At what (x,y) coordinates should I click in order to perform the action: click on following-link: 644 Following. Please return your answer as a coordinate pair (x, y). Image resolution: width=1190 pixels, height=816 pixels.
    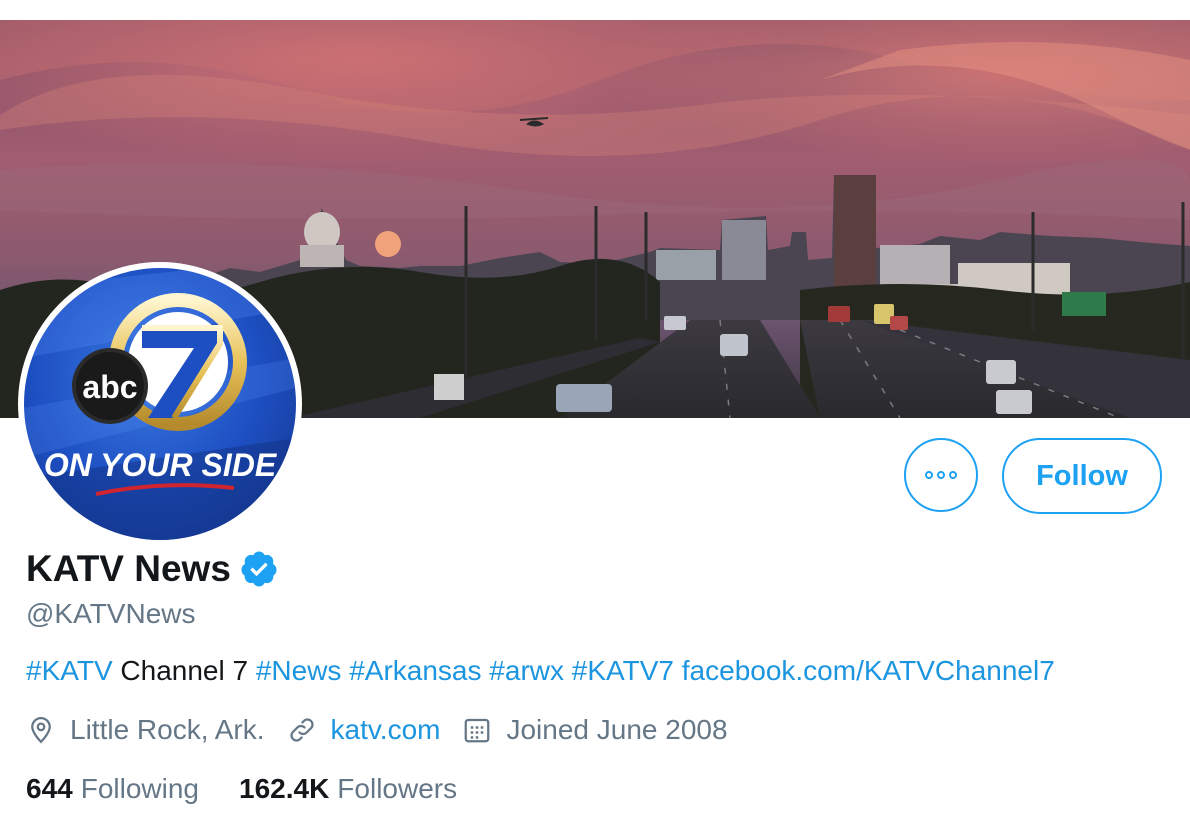
    Looking at the image, I should click on (112, 789).